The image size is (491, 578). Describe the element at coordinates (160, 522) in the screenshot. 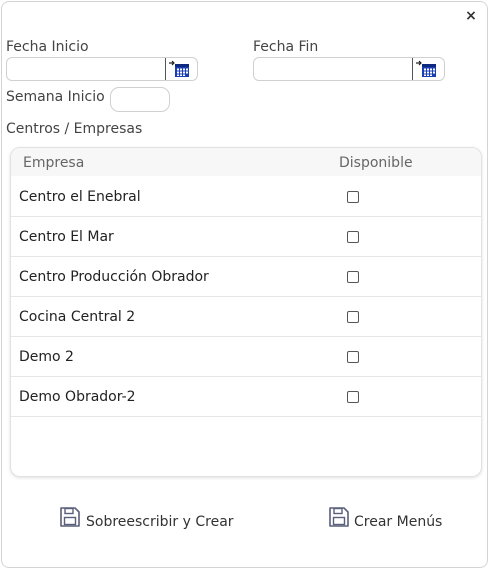

I see `overwrite-create-label: Sobreescribir y Crear` at that location.